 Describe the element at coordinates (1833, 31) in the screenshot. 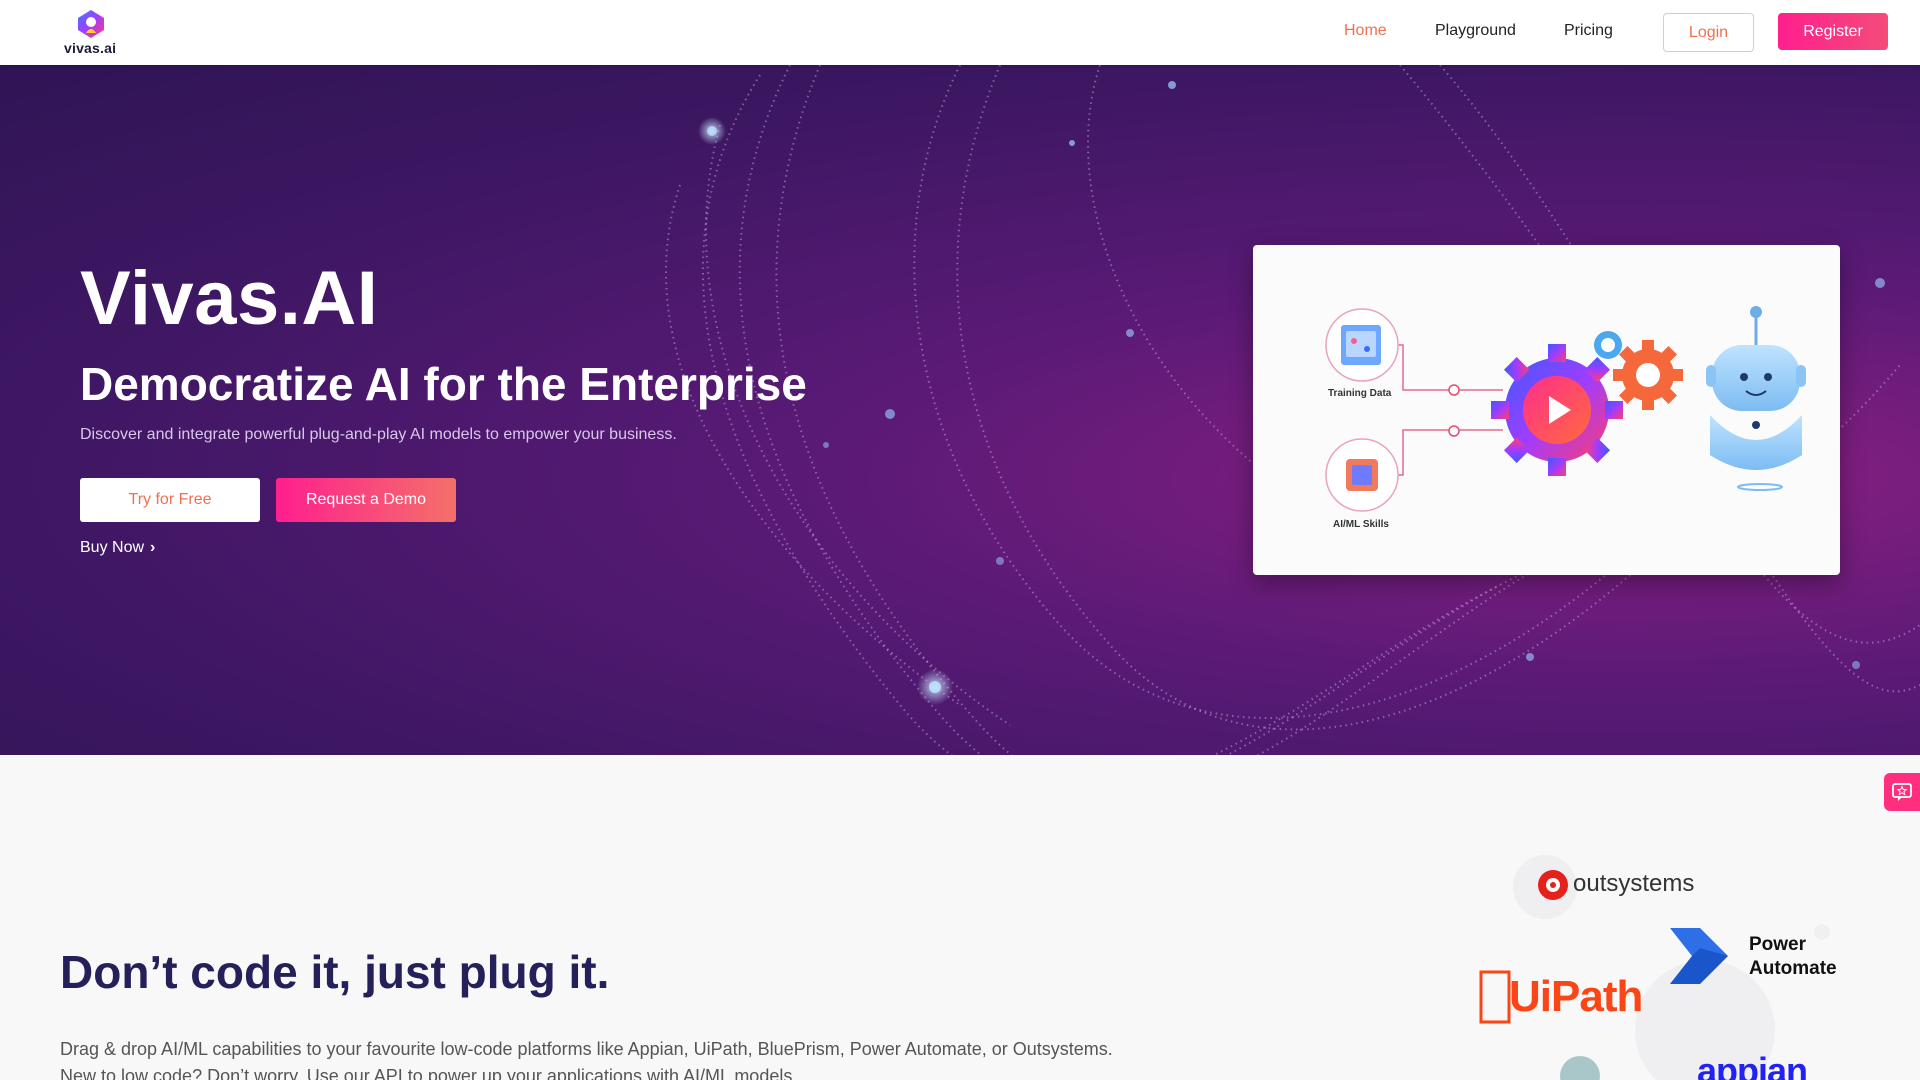

I see `register-button: Register` at that location.